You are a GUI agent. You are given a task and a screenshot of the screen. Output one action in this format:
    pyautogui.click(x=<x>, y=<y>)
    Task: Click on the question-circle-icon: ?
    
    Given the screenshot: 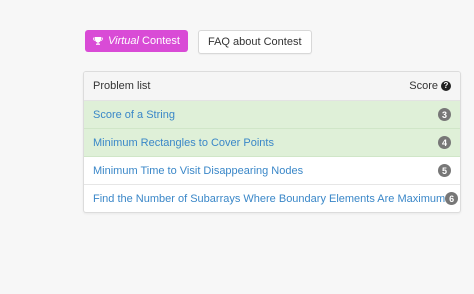 What is the action you would take?
    pyautogui.click(x=446, y=86)
    